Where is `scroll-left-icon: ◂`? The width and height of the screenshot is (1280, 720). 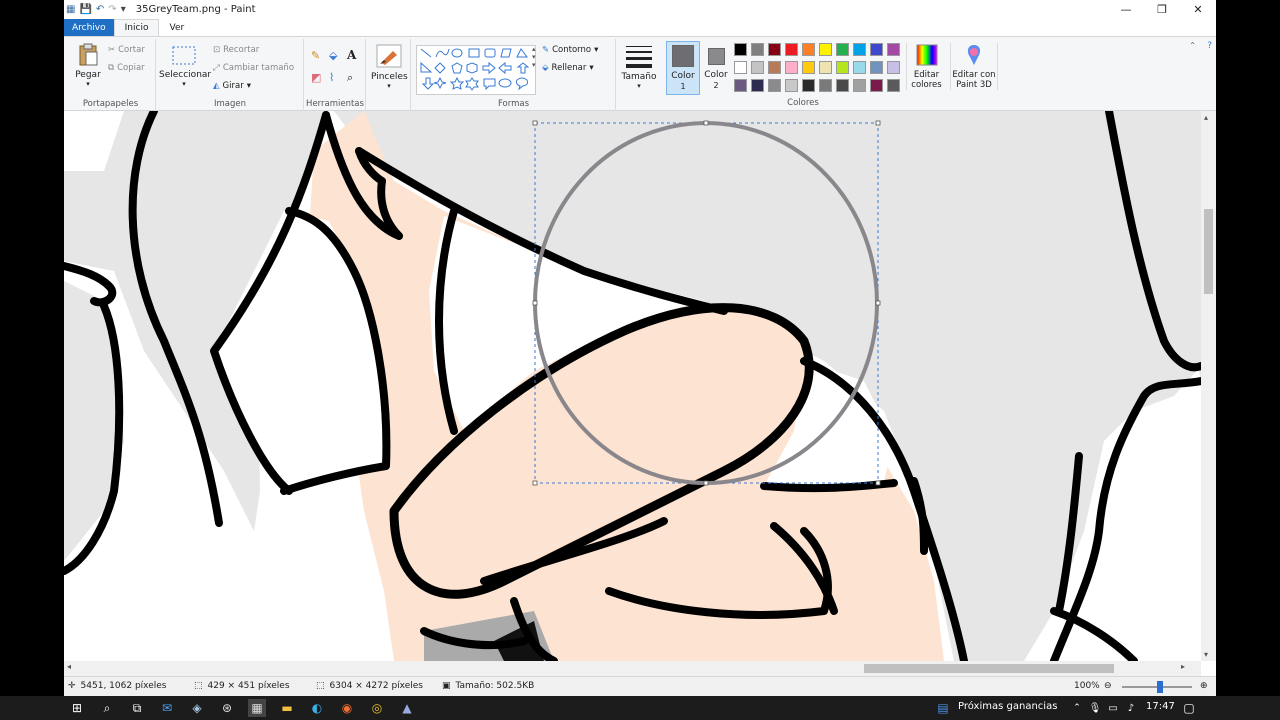 scroll-left-icon: ◂ is located at coordinates (69, 666).